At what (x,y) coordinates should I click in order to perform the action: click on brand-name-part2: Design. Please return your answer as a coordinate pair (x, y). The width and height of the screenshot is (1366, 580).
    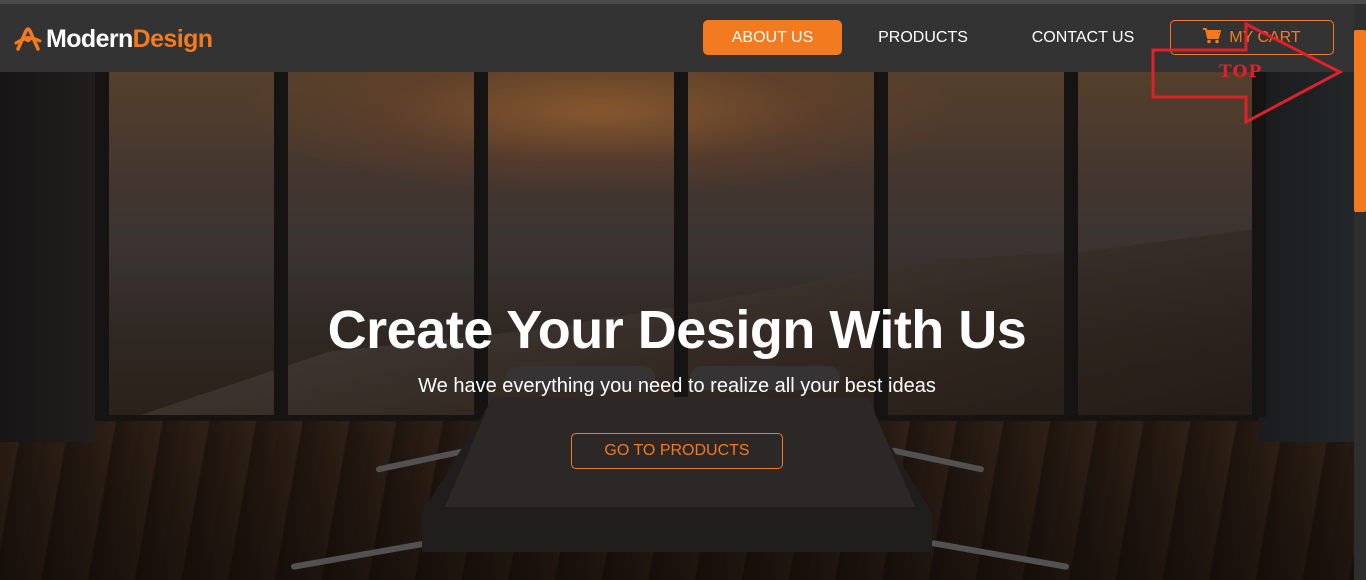
    Looking at the image, I should click on (172, 39).